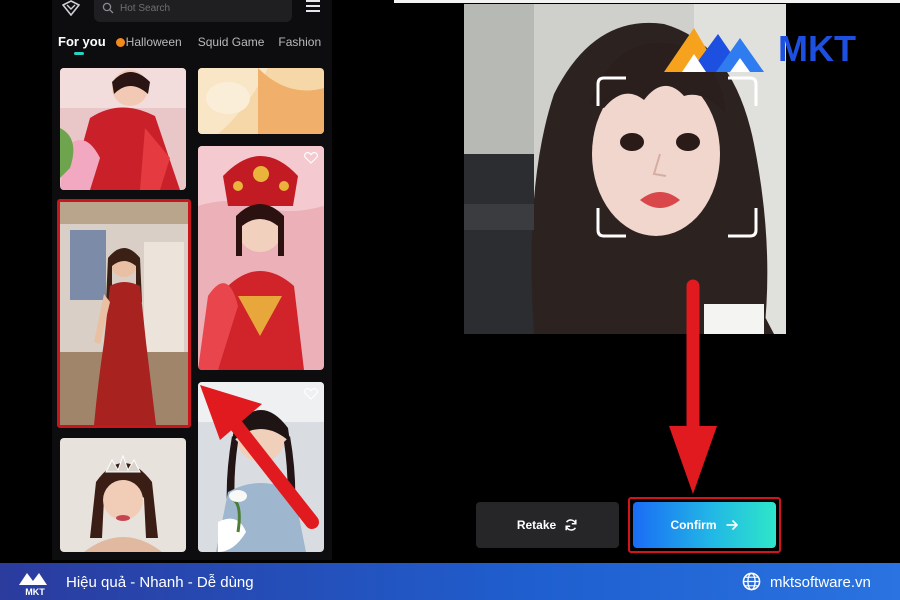 This screenshot has width=900, height=600. What do you see at coordinates (160, 582) in the screenshot?
I see `footer-slogan: Hiệu quả - Nhanh - Dễ dùng` at bounding box center [160, 582].